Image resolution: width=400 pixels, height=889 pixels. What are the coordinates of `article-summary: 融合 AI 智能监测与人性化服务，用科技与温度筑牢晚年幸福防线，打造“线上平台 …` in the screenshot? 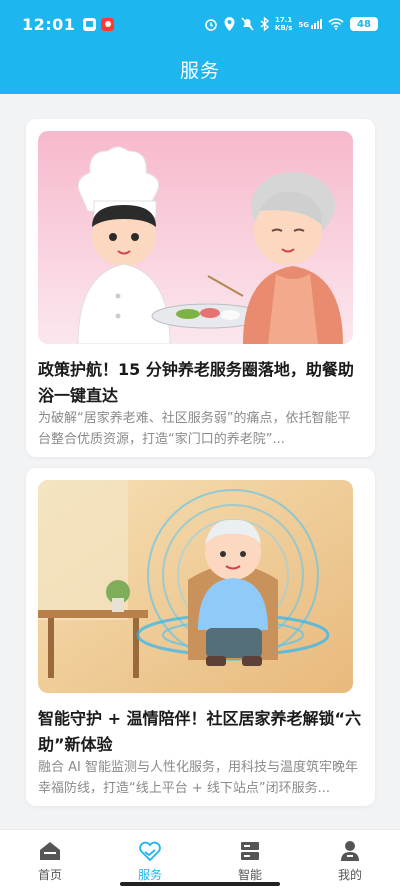 It's located at (198, 778).